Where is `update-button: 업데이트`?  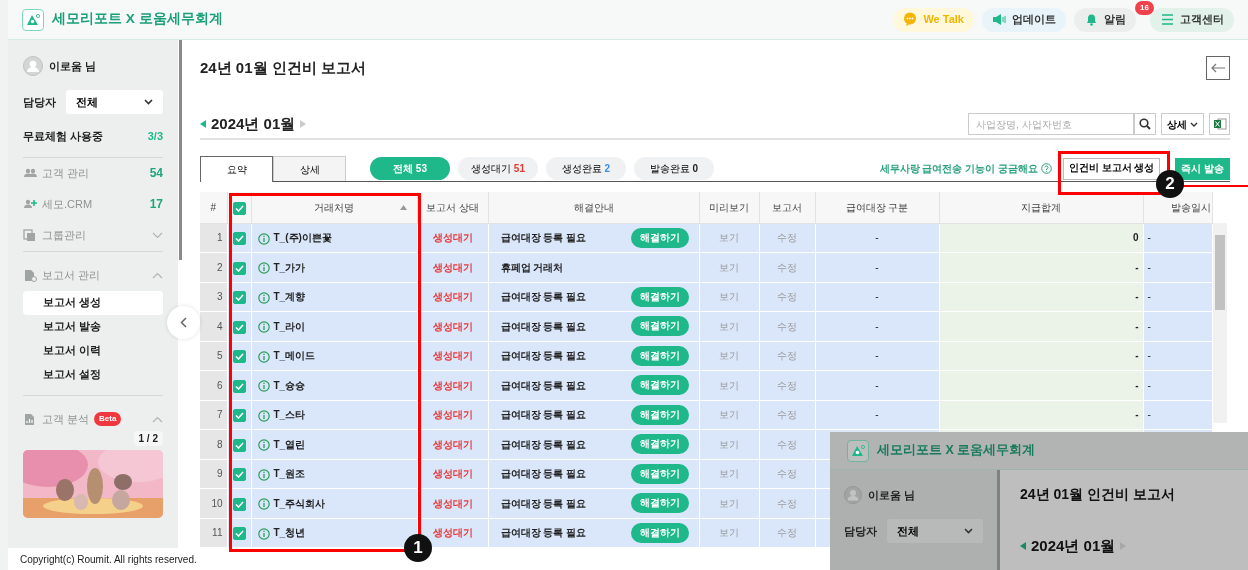 update-button: 업데이트 is located at coordinates (1024, 19).